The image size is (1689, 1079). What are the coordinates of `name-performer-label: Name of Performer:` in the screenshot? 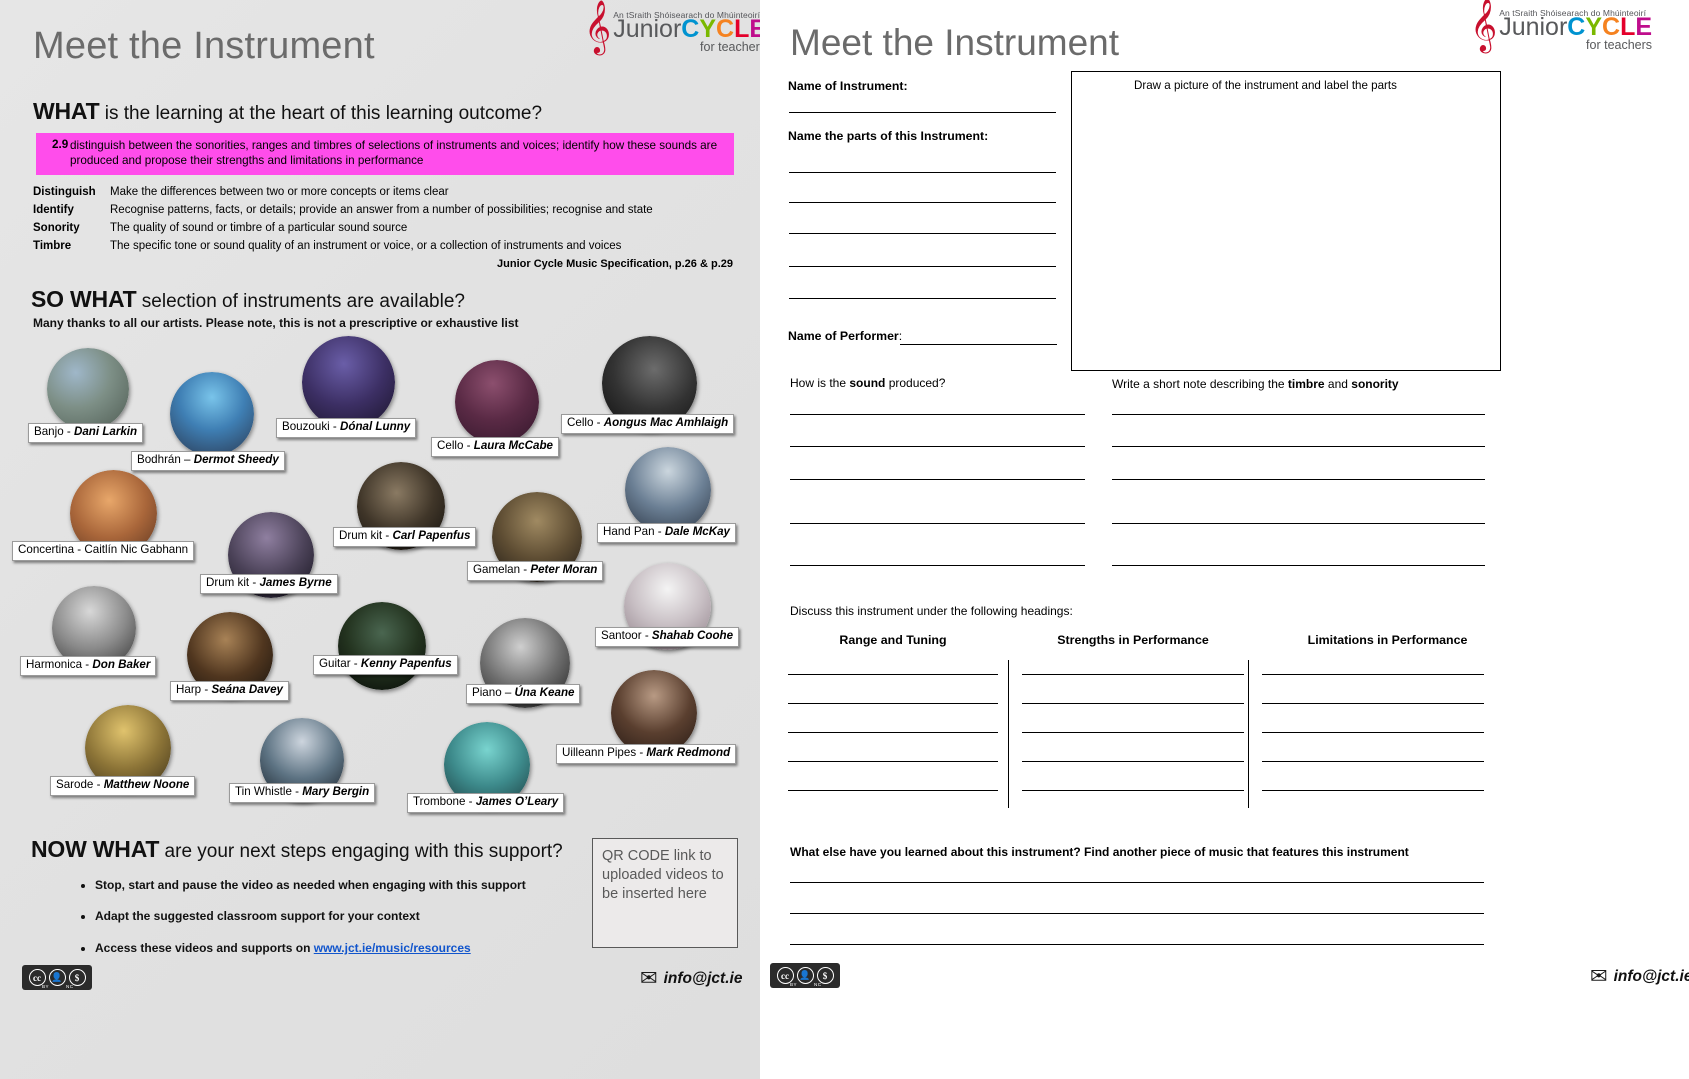 It's located at (845, 336).